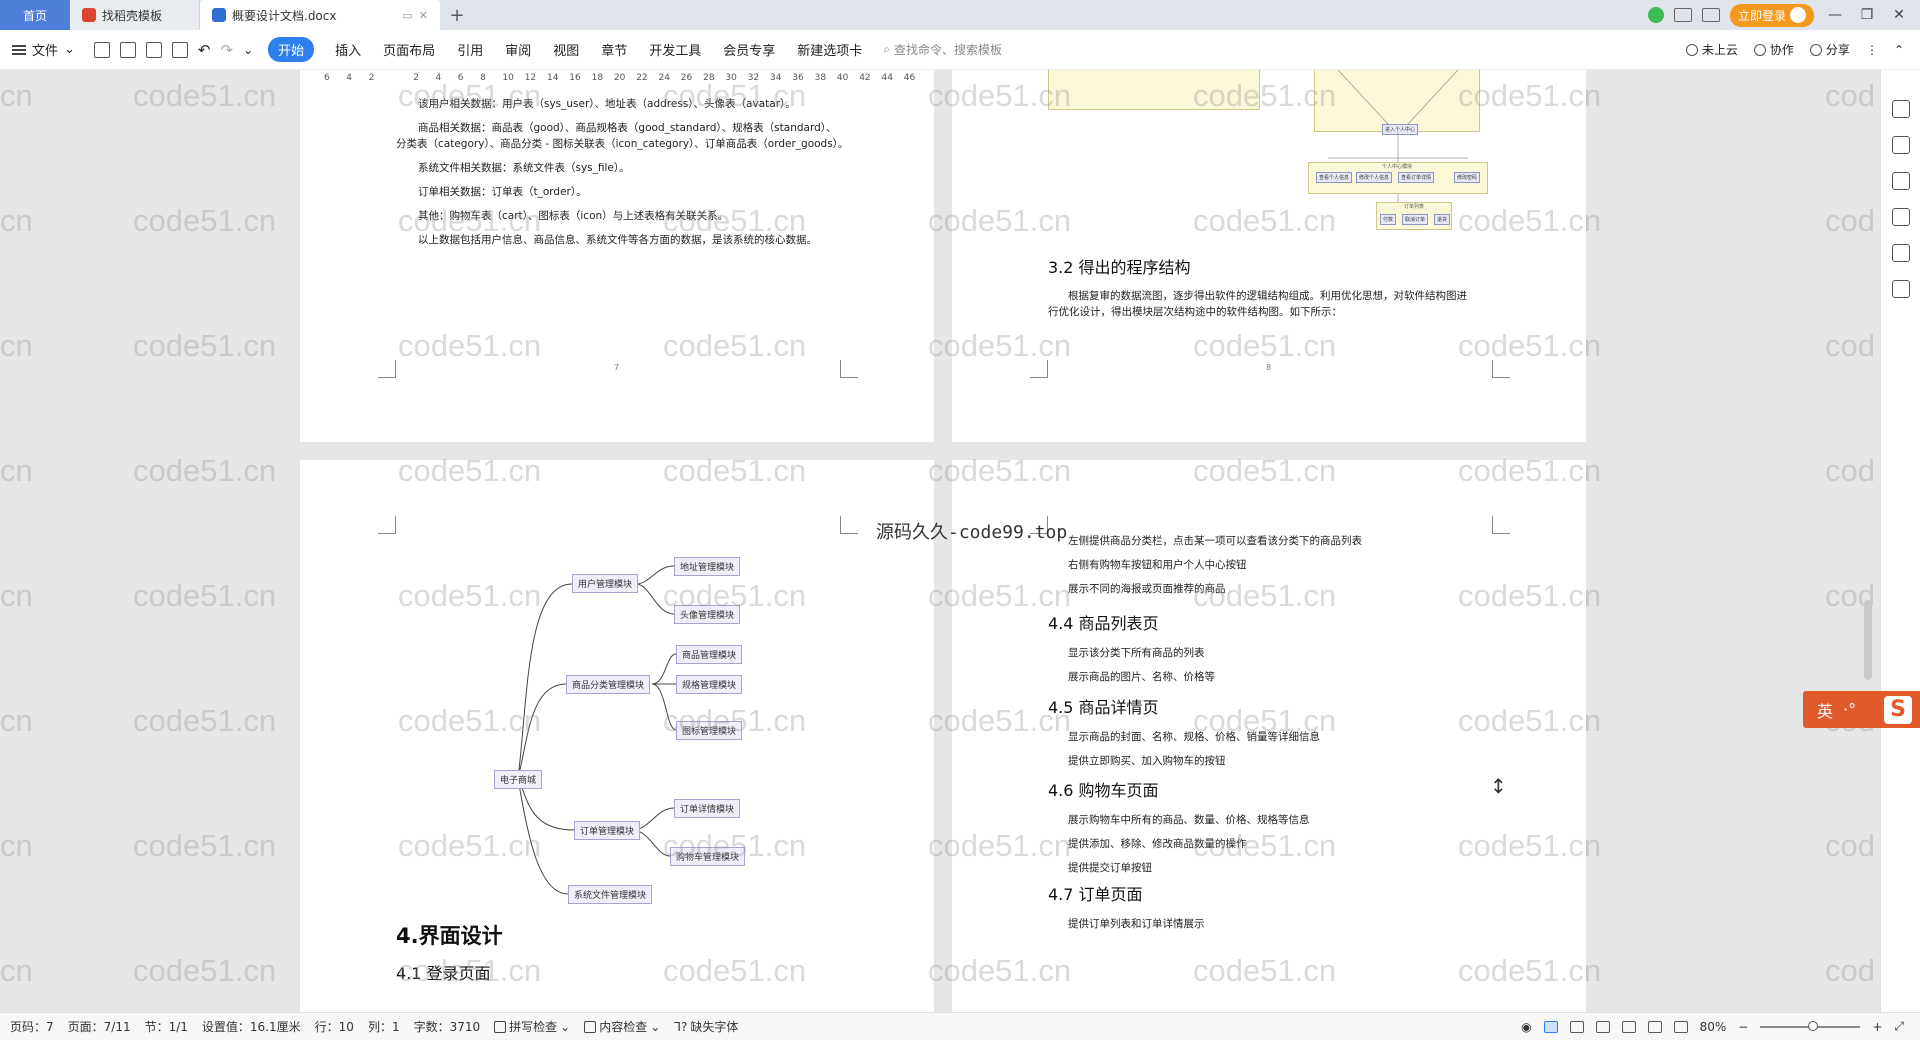 Image resolution: width=1920 pixels, height=1040 pixels. Describe the element at coordinates (1157, 565) in the screenshot. I see `body-text: 右侧有购物车按钮和用户个人中心按钮` at that location.